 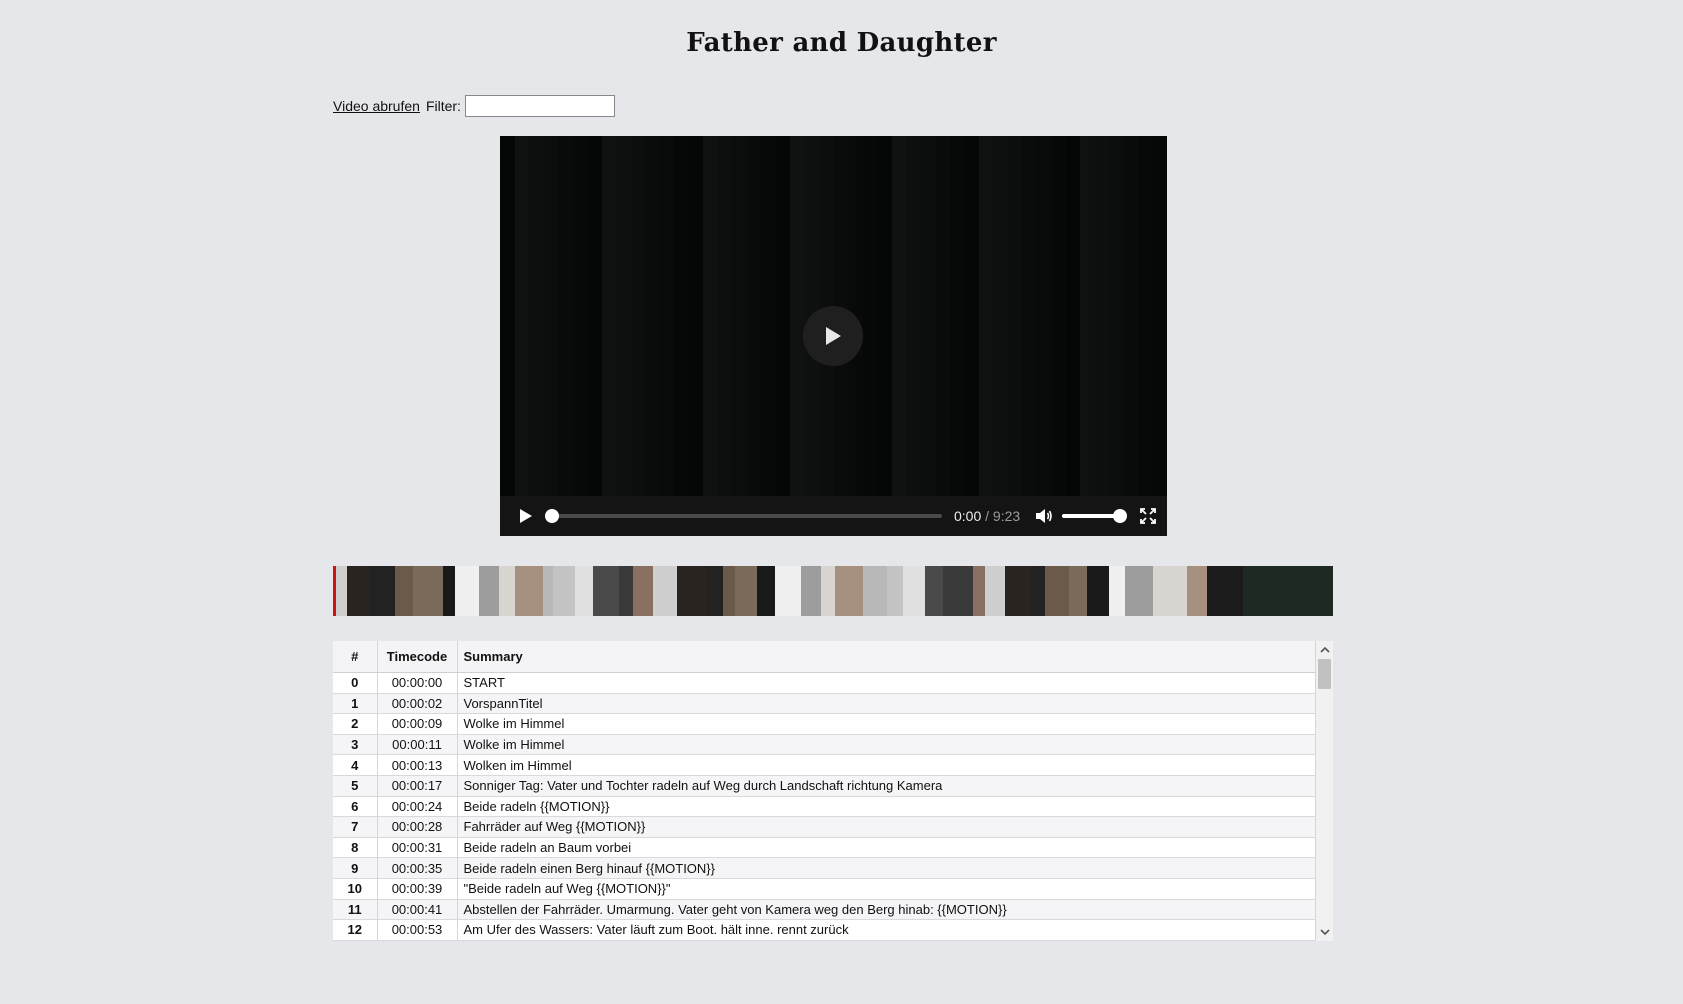 I want to click on table-row: 8 00:00:31 Beide radeln an Baum vorbei, so click(x=824, y=848).